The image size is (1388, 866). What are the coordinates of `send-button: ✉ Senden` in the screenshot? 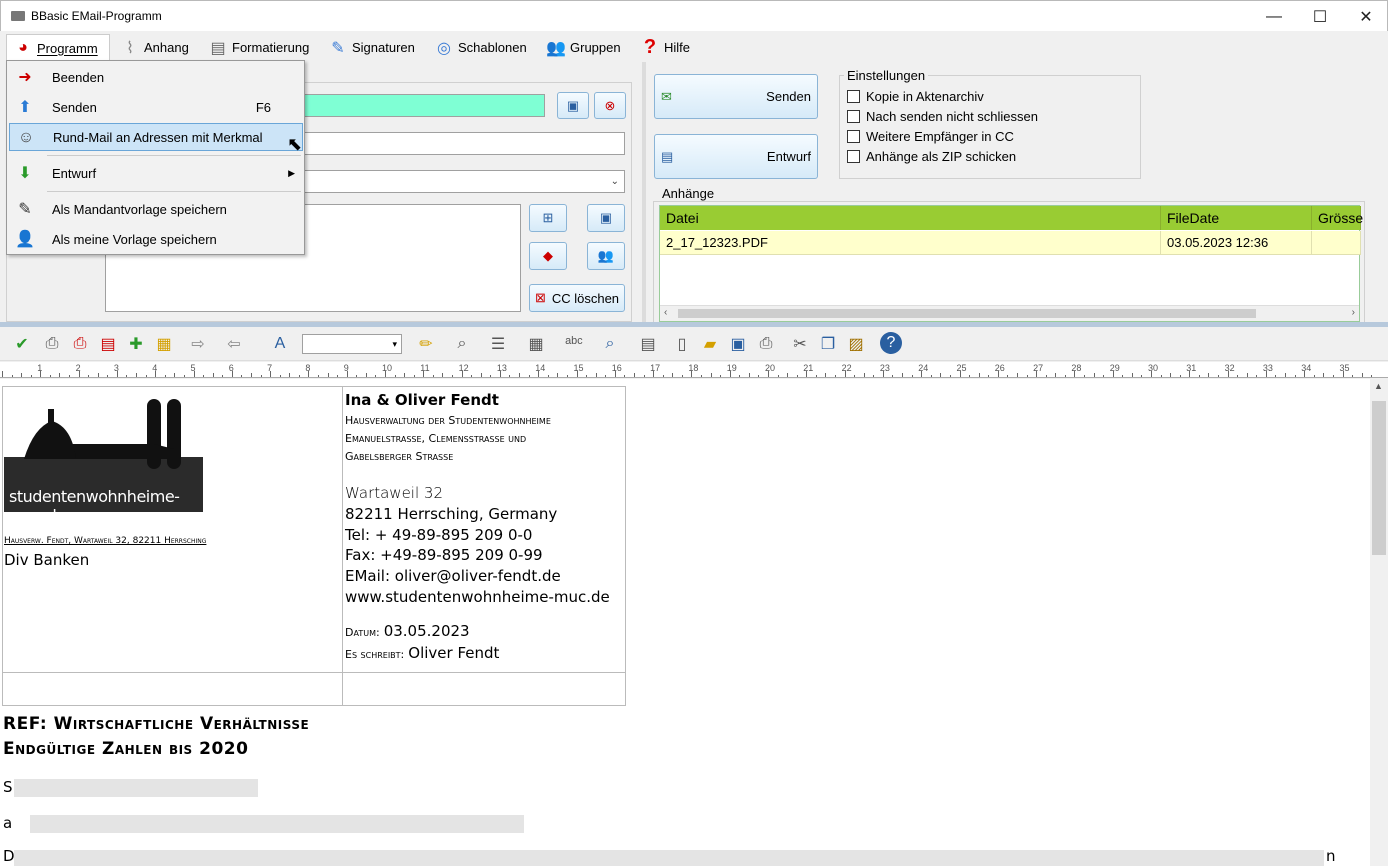 It's located at (736, 96).